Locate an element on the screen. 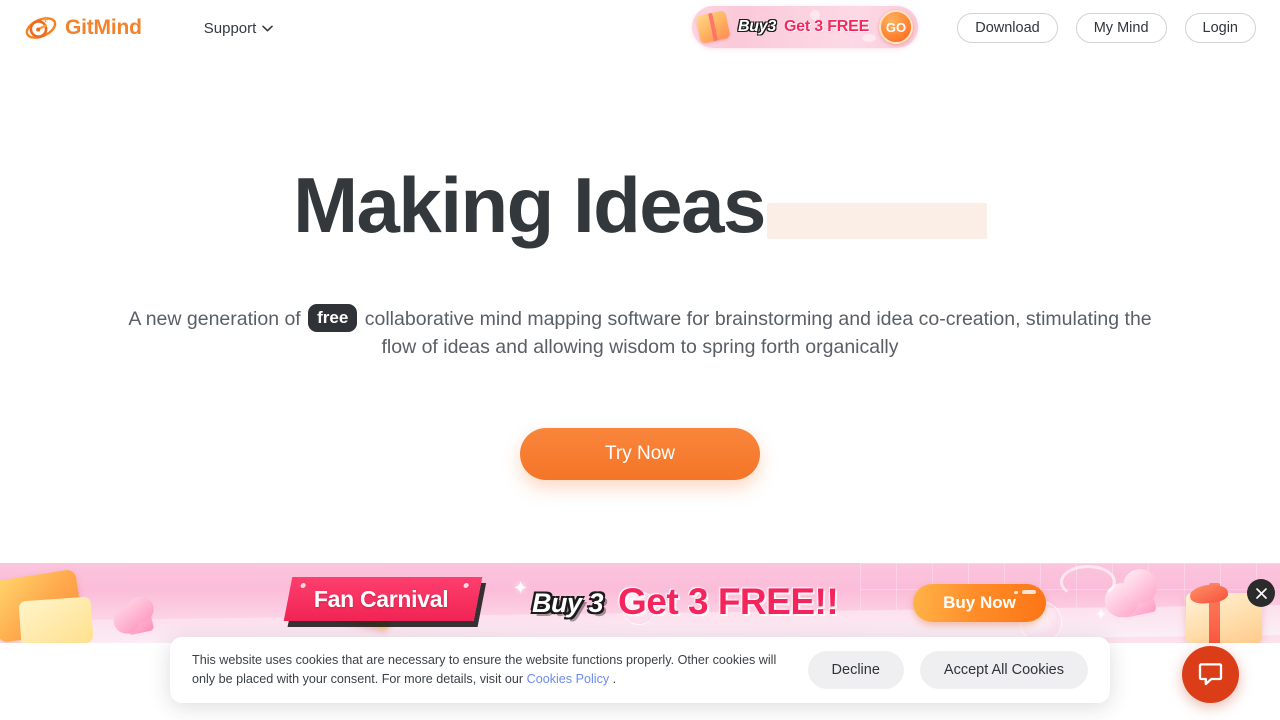 This screenshot has height=720, width=1280. header-promo-pill: Buy3 Get 3 FREE GO is located at coordinates (805, 27).